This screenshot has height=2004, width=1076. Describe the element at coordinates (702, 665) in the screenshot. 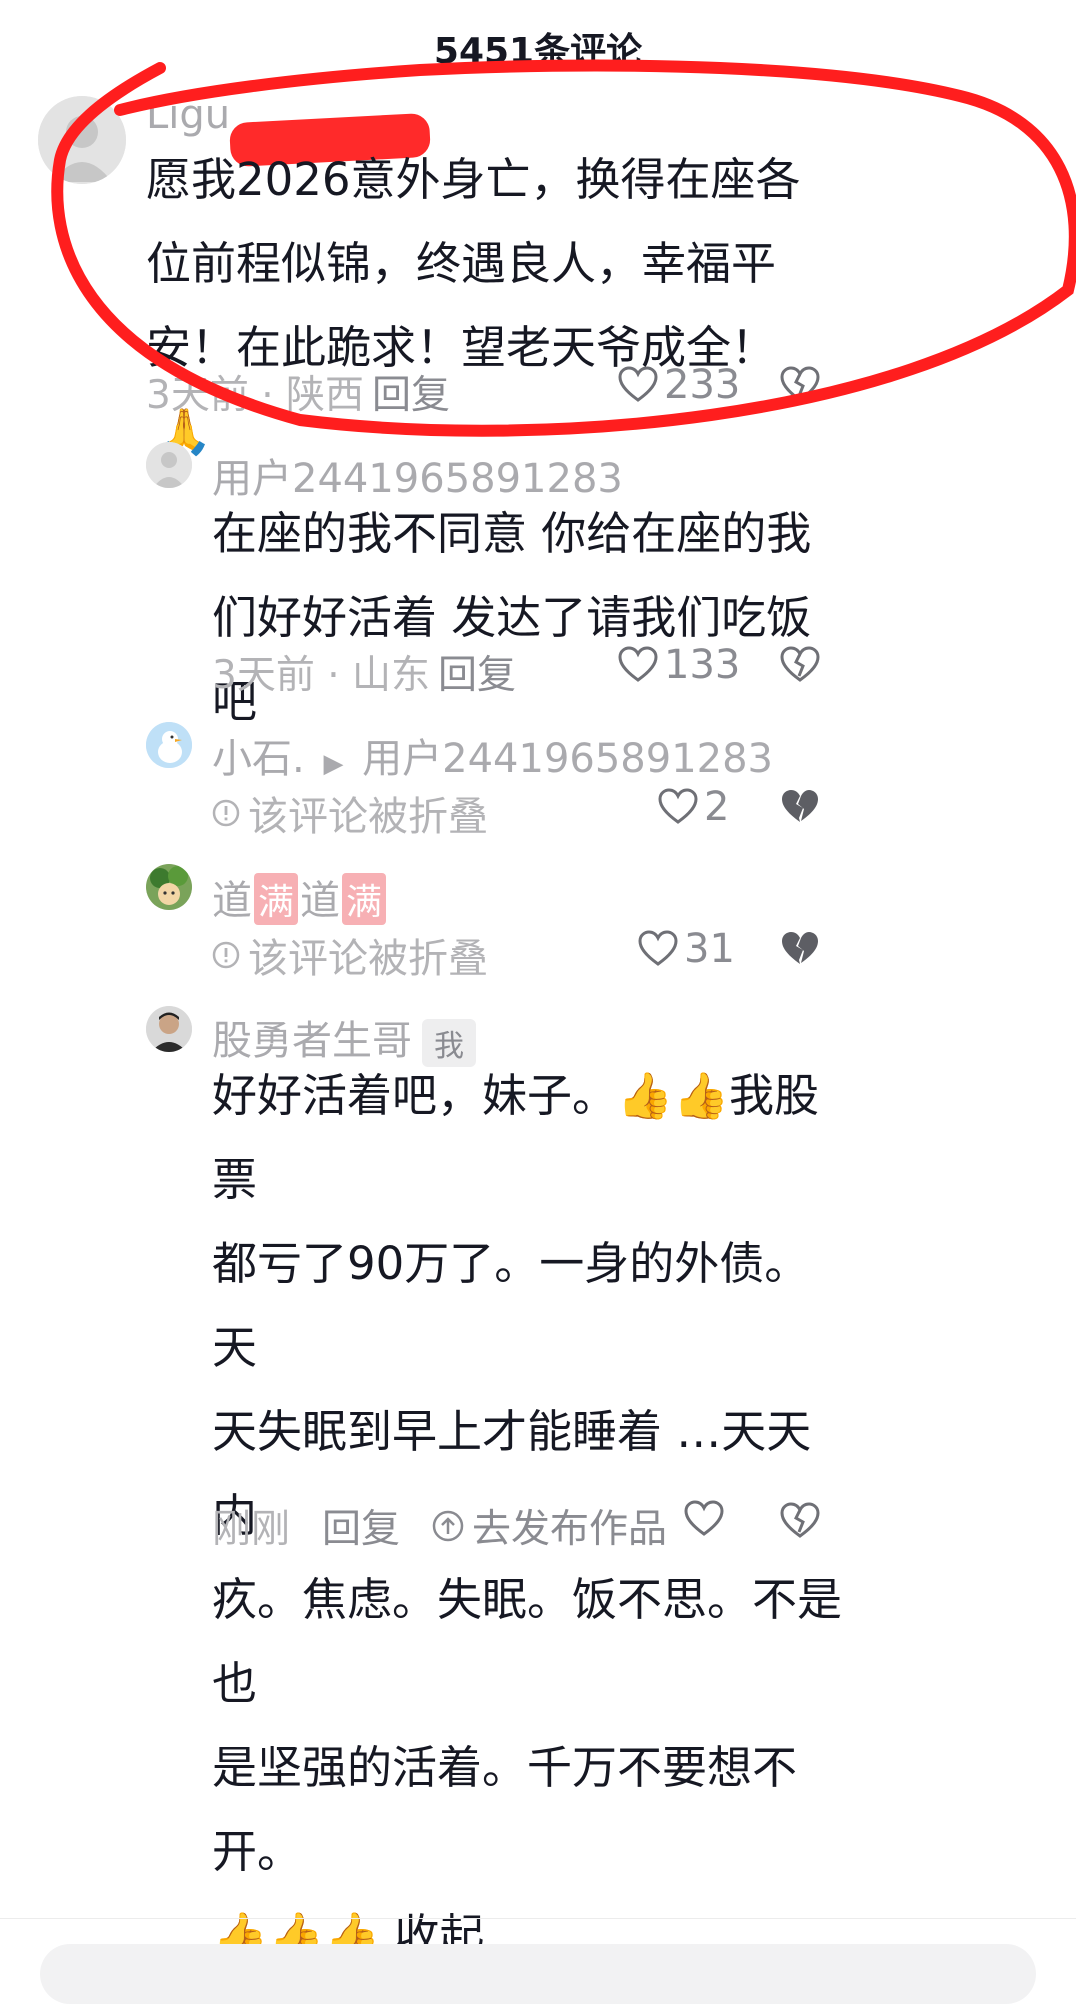

I see `like-count: 133` at that location.